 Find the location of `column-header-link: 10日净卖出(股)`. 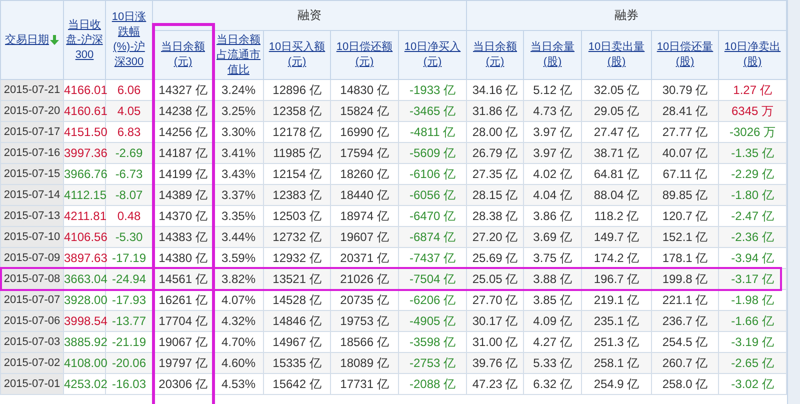

column-header-link: 10日净卖出(股) is located at coordinates (752, 55).